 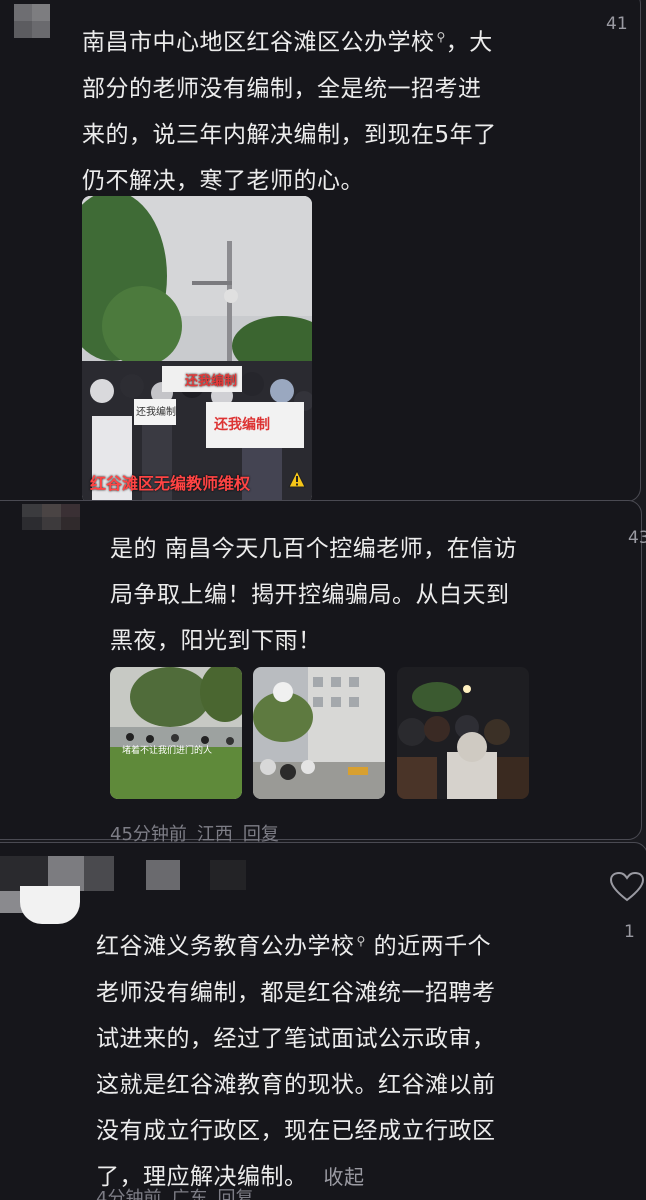 What do you see at coordinates (156, 412) in the screenshot?
I see `sign-text-left: 还我编制` at bounding box center [156, 412].